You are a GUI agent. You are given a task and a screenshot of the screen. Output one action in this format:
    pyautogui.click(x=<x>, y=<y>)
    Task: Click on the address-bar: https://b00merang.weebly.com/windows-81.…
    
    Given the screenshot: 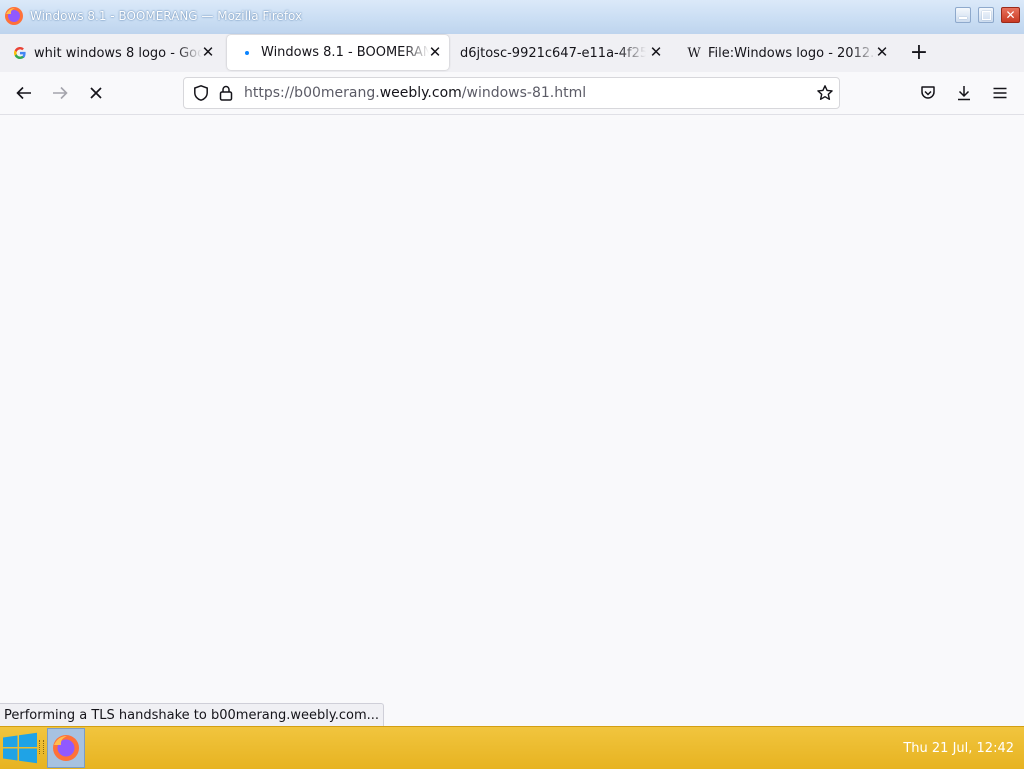 What is the action you would take?
    pyautogui.click(x=511, y=93)
    